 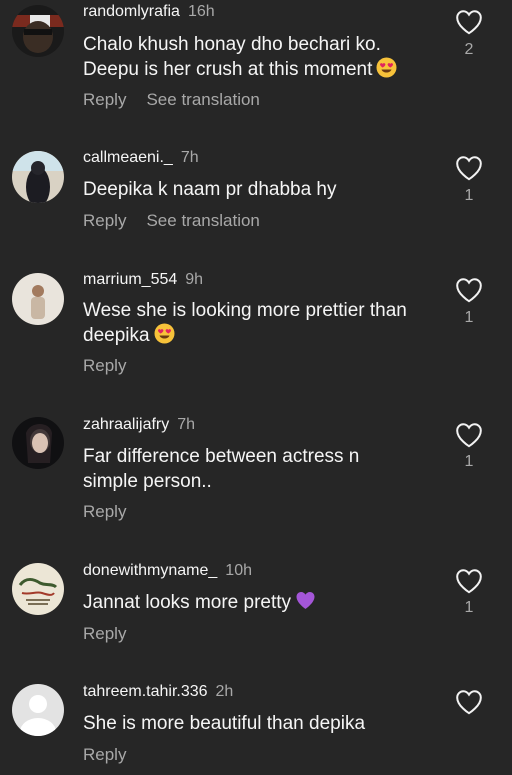 What do you see at coordinates (469, 49) in the screenshot?
I see `like-count: 2` at bounding box center [469, 49].